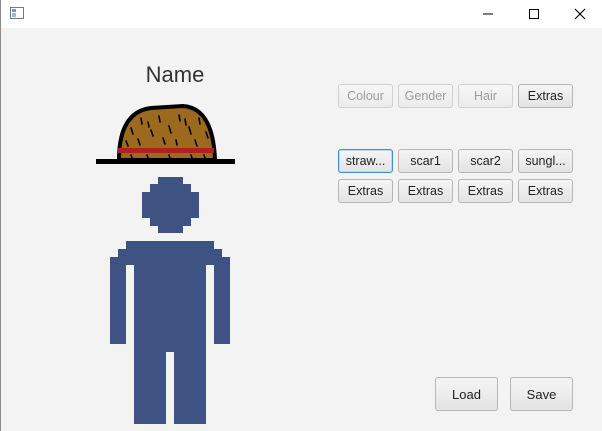  Describe the element at coordinates (485, 96) in the screenshot. I see `hair-button: Hair` at that location.